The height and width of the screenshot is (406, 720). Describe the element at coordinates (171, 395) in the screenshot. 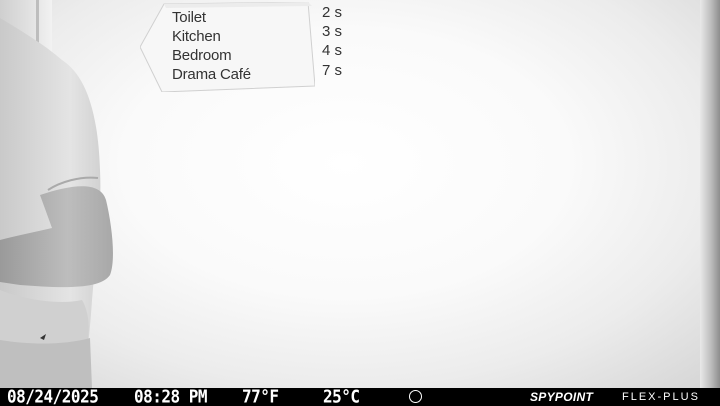

I see `capture-time: 08:28 PM` at that location.